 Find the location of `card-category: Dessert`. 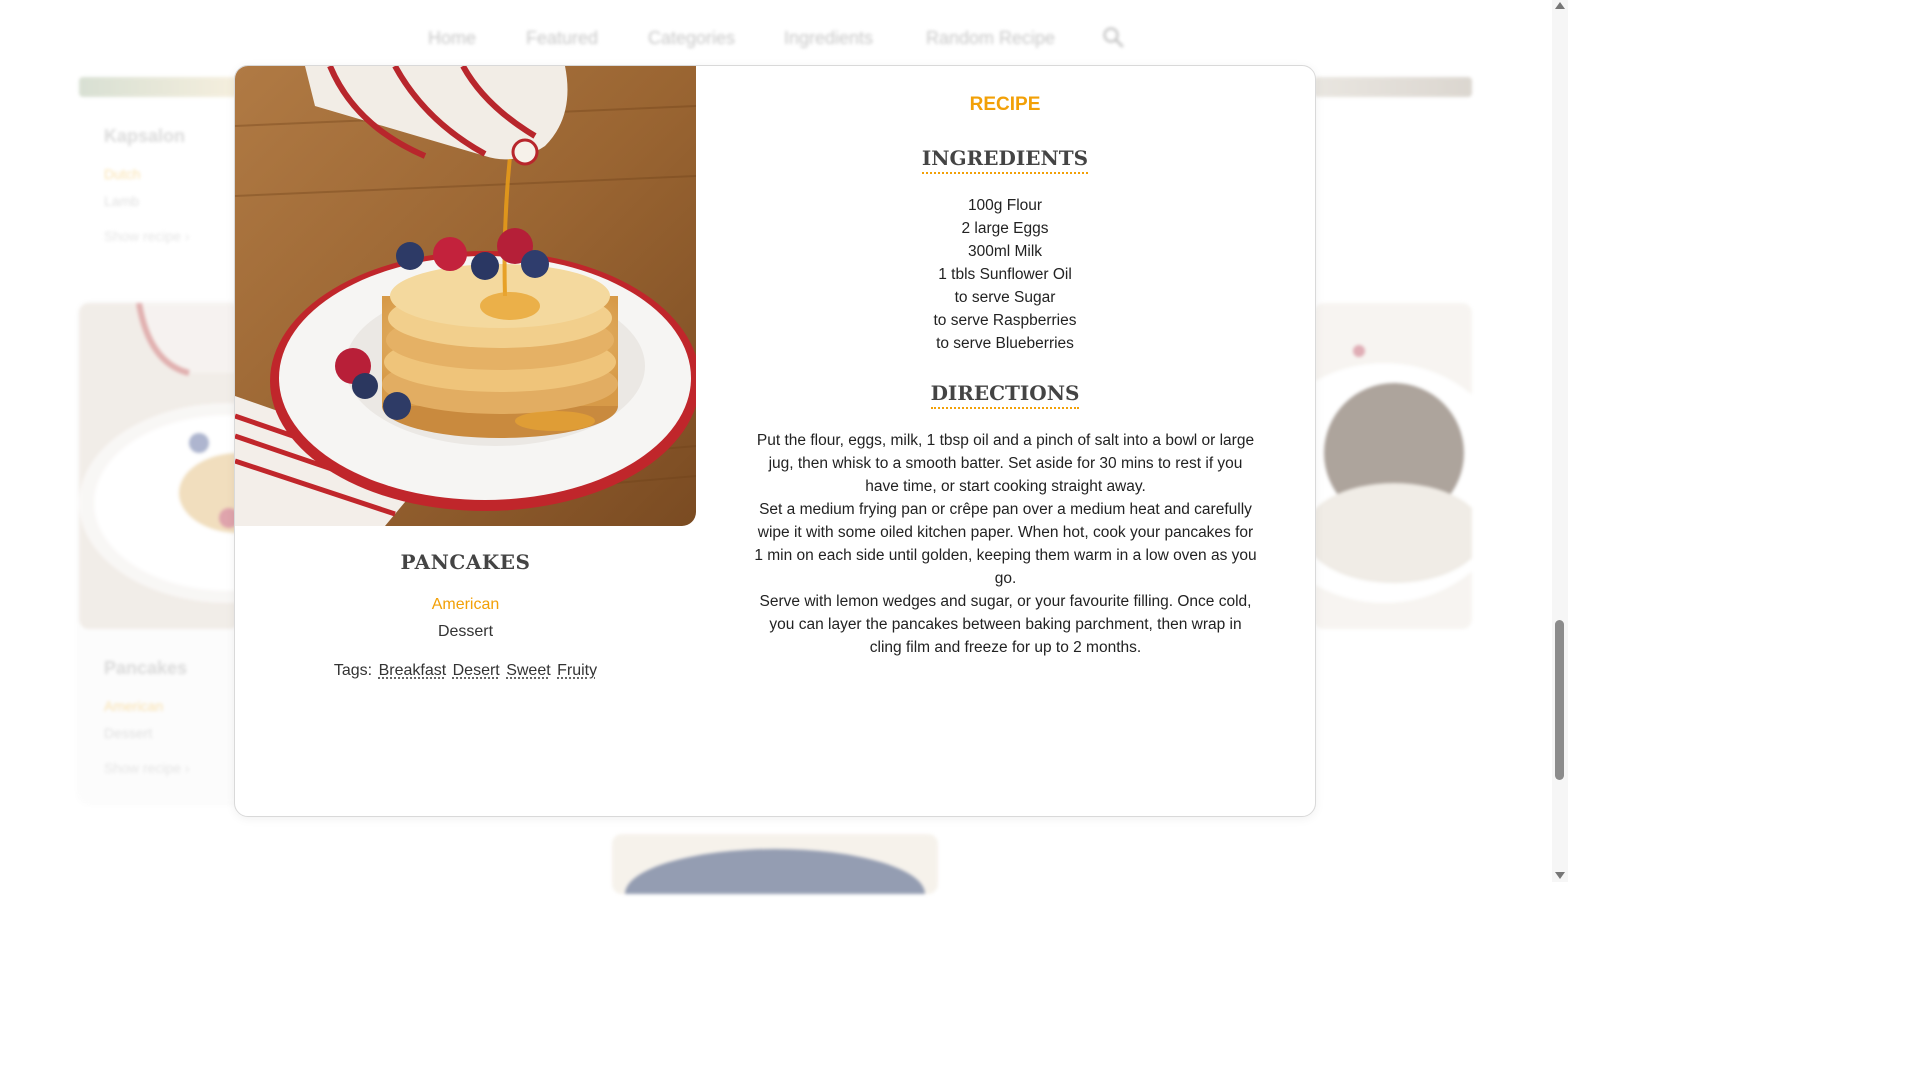

card-category: Dessert is located at coordinates (128, 733).